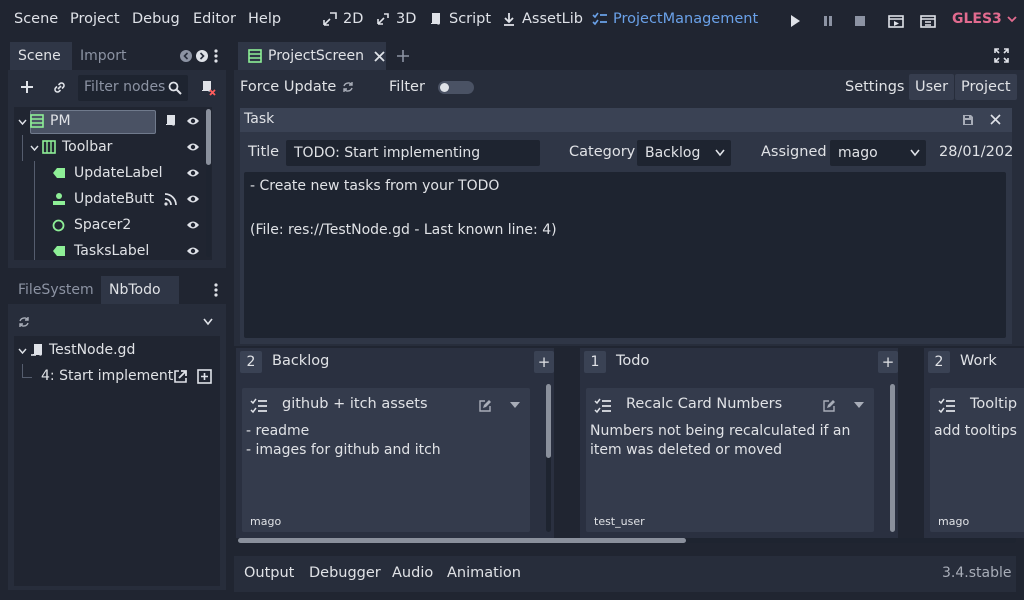  What do you see at coordinates (170, 199) in the screenshot?
I see `signal-icon` at bounding box center [170, 199].